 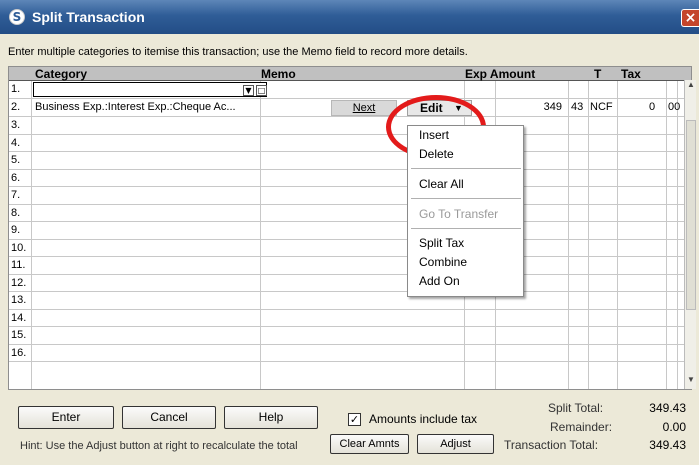 What do you see at coordinates (350, 90) in the screenshot?
I see `table-row: 1. ▼ □` at bounding box center [350, 90].